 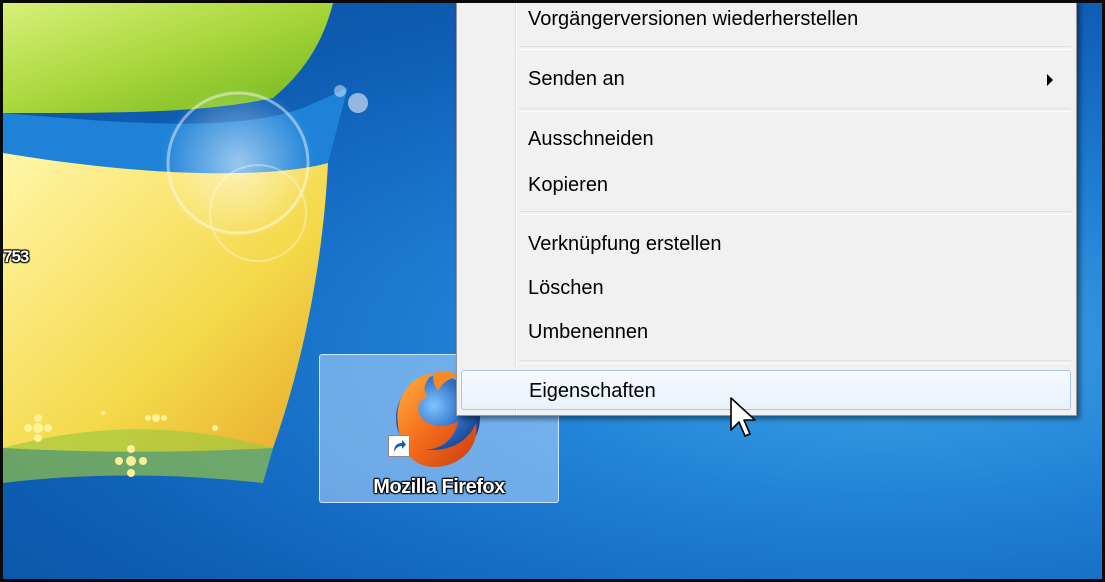 What do you see at coordinates (766, 185) in the screenshot?
I see `menu-item-copy: Kopieren` at bounding box center [766, 185].